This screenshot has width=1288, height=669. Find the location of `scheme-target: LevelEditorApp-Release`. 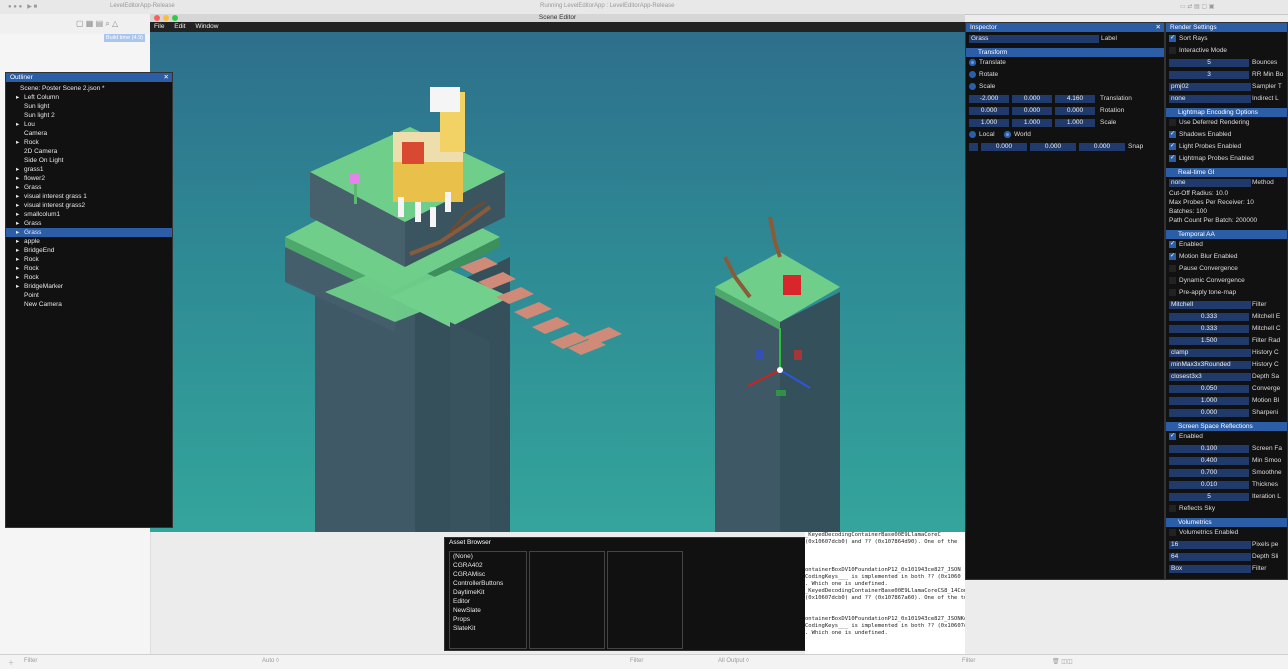

scheme-target: LevelEditorApp-Release is located at coordinates (142, 6).